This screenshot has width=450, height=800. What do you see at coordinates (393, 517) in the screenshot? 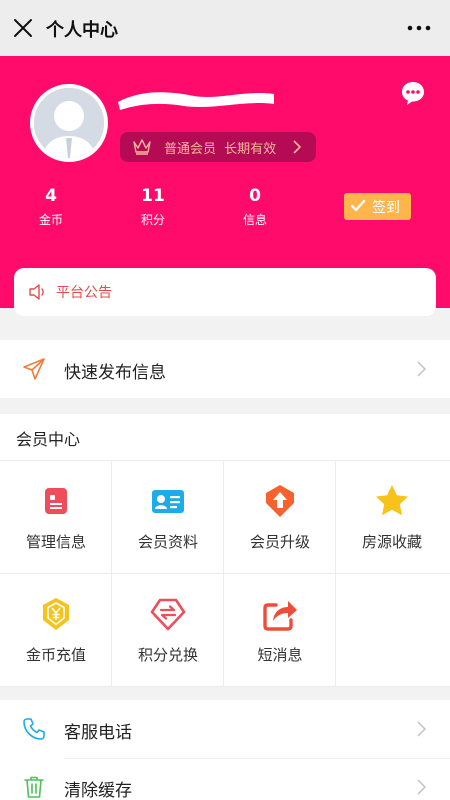
I see `grid-item-favorites: 房源收藏` at bounding box center [393, 517].